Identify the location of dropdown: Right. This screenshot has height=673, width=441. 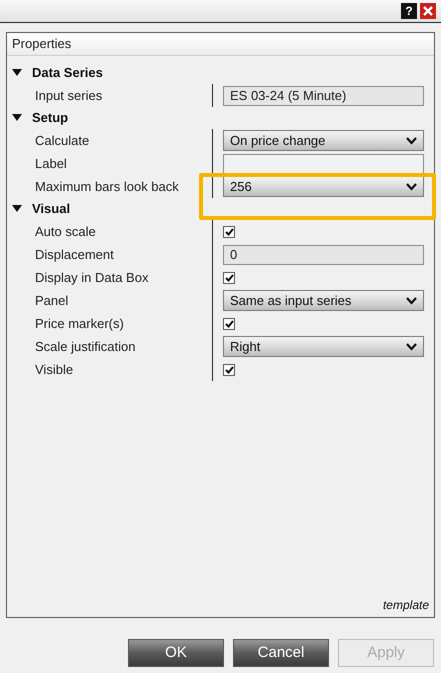
(323, 346).